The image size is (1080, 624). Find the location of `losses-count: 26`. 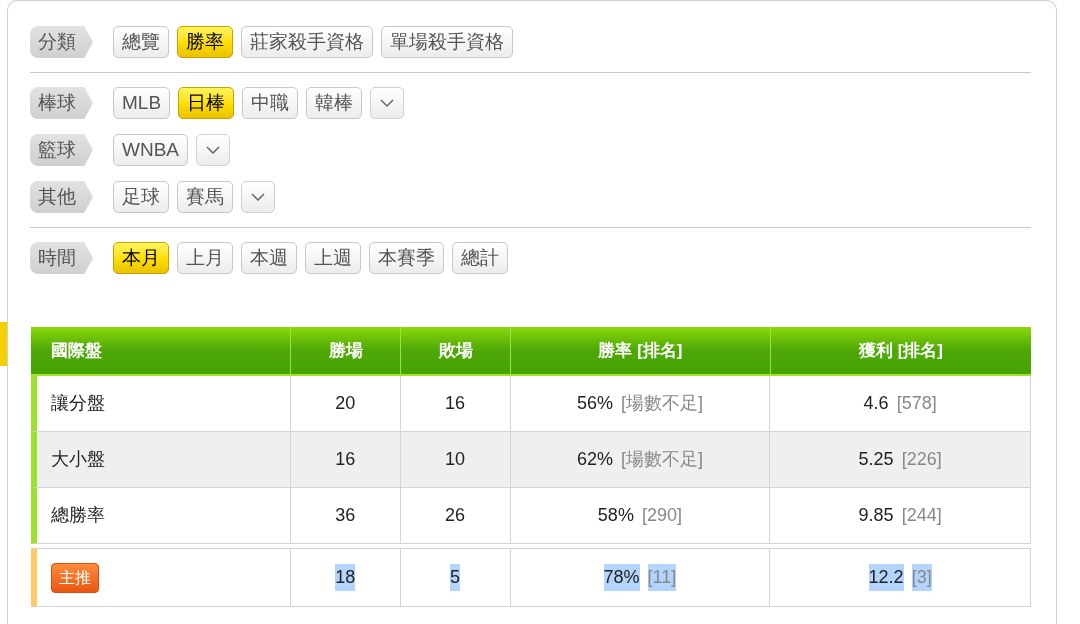

losses-count: 26 is located at coordinates (455, 515).